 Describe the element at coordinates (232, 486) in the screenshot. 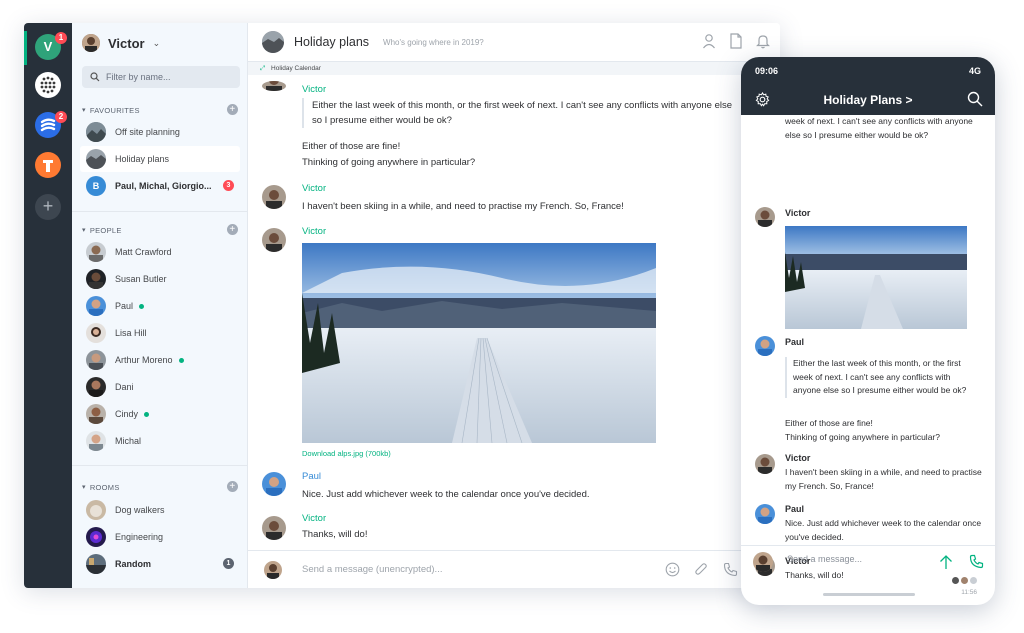

I see `add-room-button: +` at that location.